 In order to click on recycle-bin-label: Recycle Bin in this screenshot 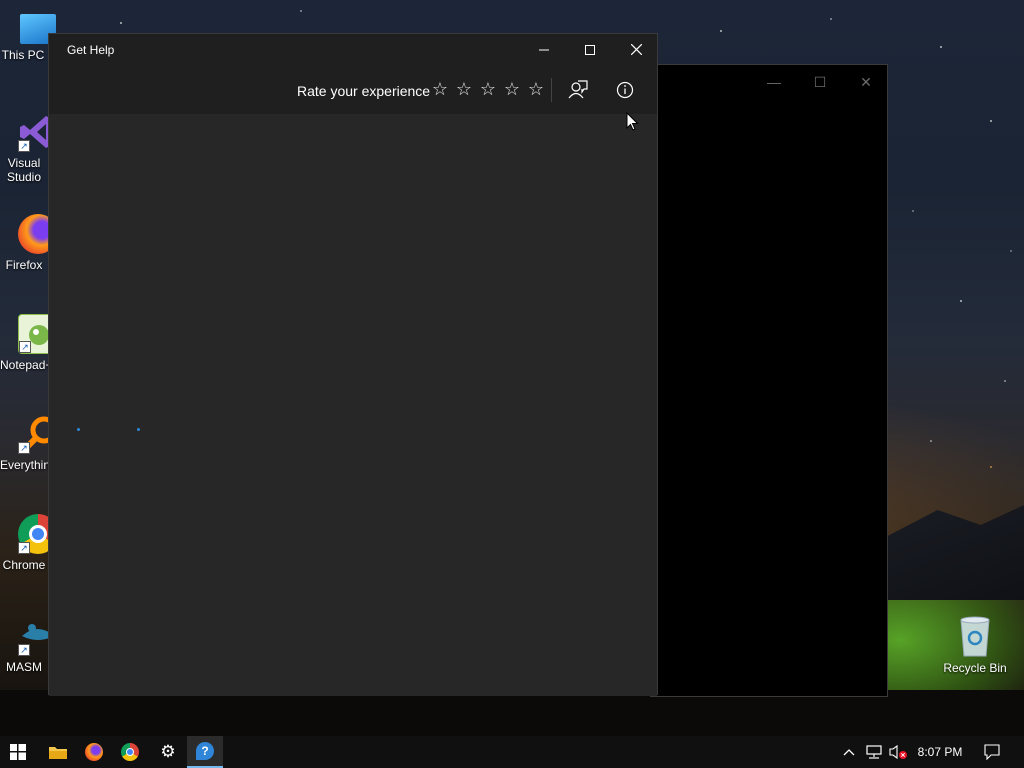, I will do `click(975, 668)`.